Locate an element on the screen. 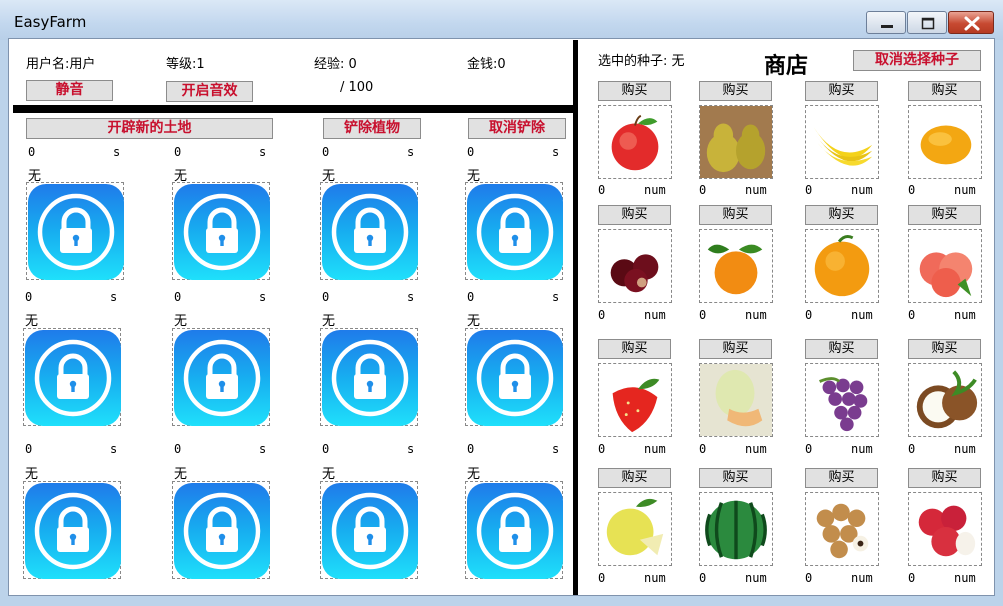 This screenshot has width=1003, height=606. window-title: EasyFarm is located at coordinates (50, 22).